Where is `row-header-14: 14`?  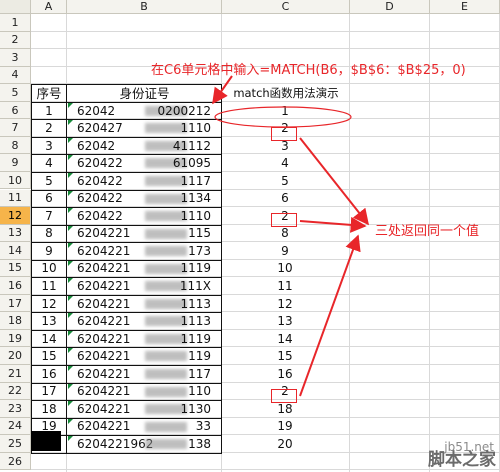
row-header-14: 14 is located at coordinates (15, 251).